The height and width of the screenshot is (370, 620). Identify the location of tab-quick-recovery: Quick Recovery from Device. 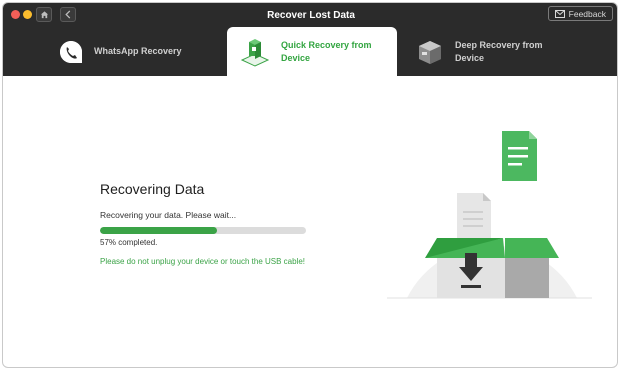
(312, 51).